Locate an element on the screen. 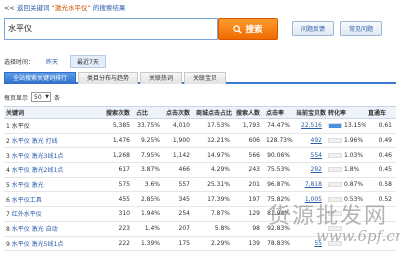  cell-ctr: 75.53% is located at coordinates (279, 170).